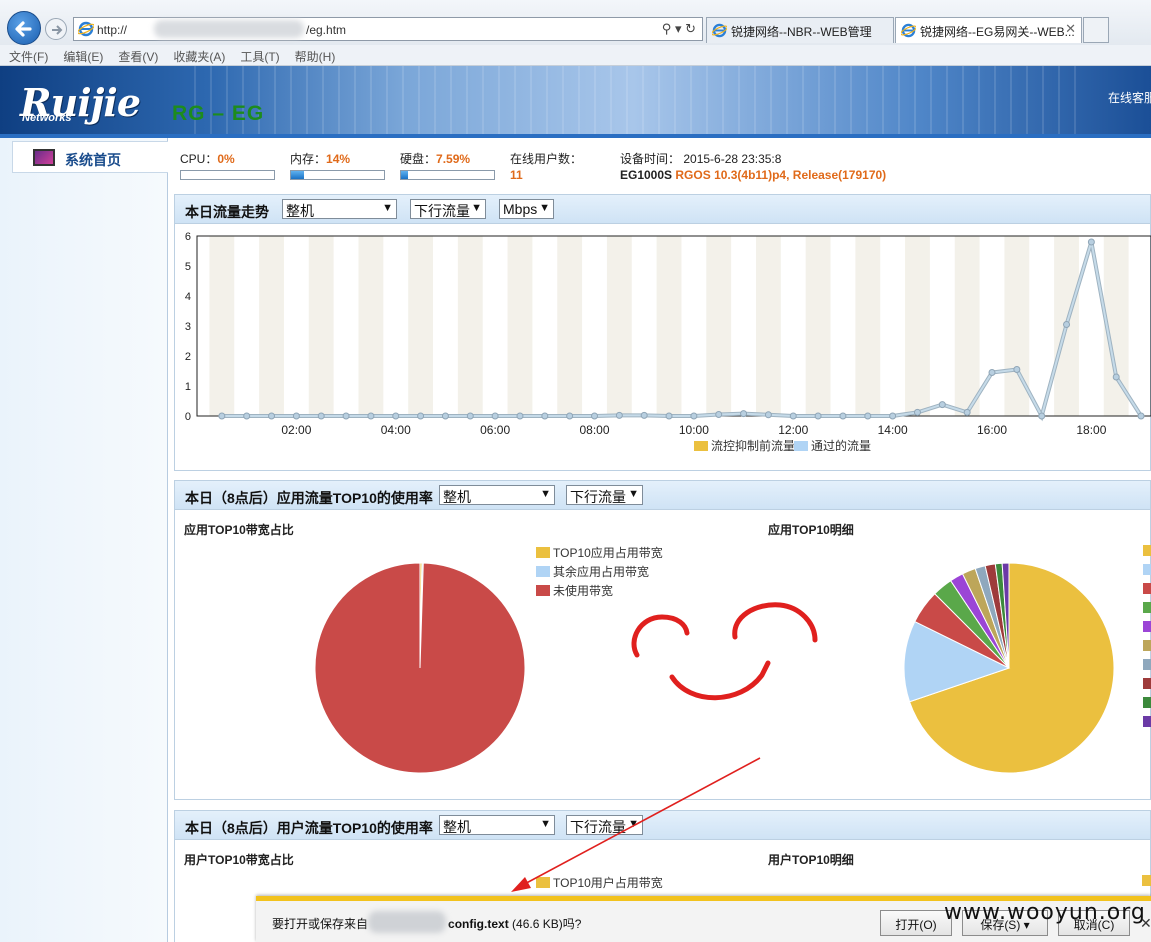 The image size is (1151, 942). I want to click on menu-help: 帮助(H), so click(314, 55).